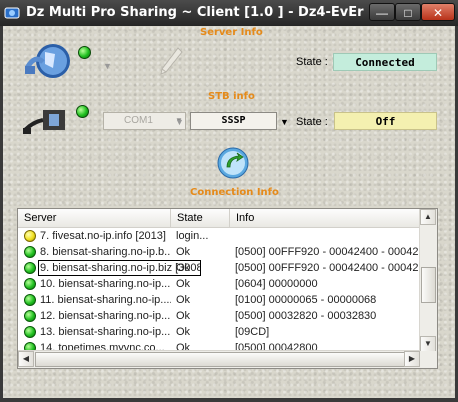 The height and width of the screenshot is (402, 458). Describe the element at coordinates (428, 359) in the screenshot. I see `scrollbar-corner` at that location.